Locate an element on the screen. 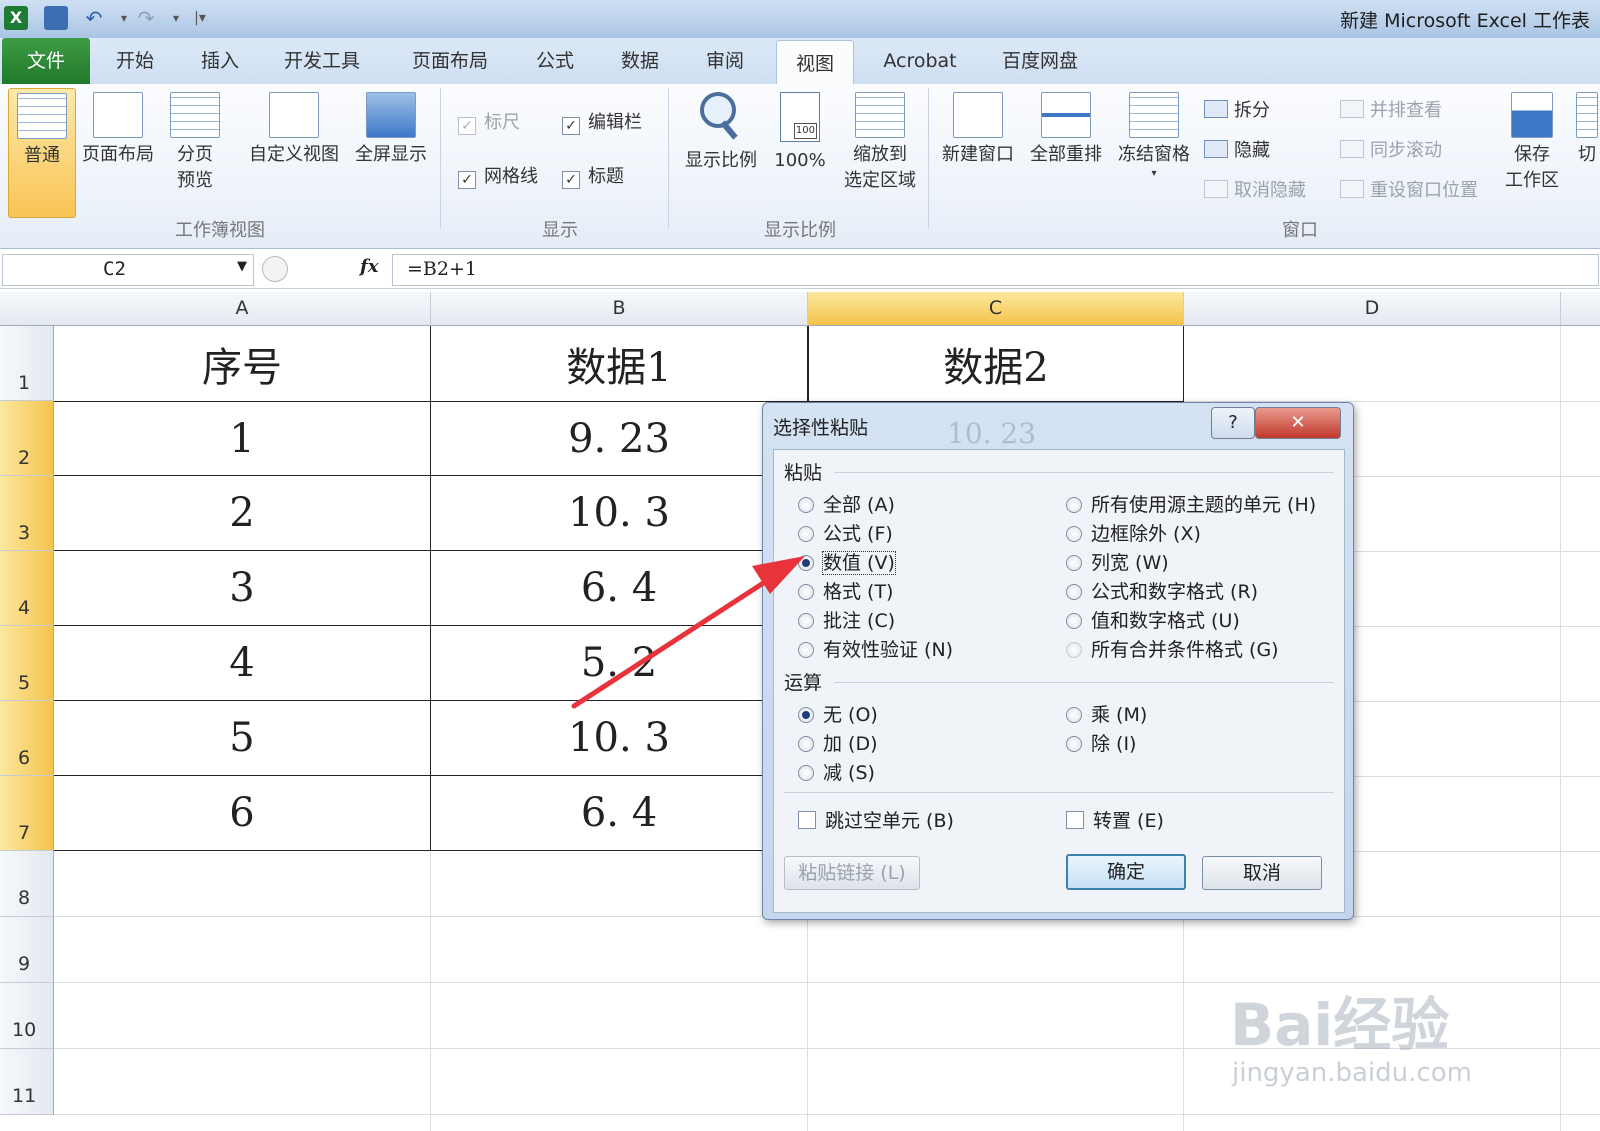 This screenshot has height=1131, width=1600. annotation-arrow-icon is located at coordinates (688, 632).